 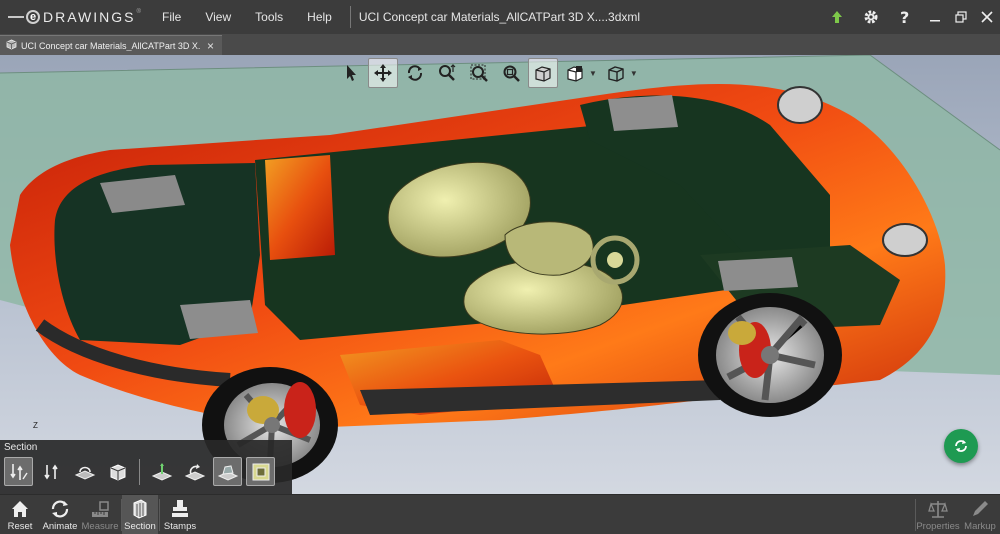 I want to click on section-cap-icon, so click(x=51, y=471).